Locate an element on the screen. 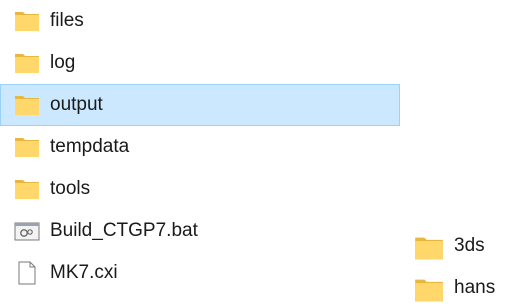 The width and height of the screenshot is (514, 306). list-item-3ds: 3ds is located at coordinates (463, 243).